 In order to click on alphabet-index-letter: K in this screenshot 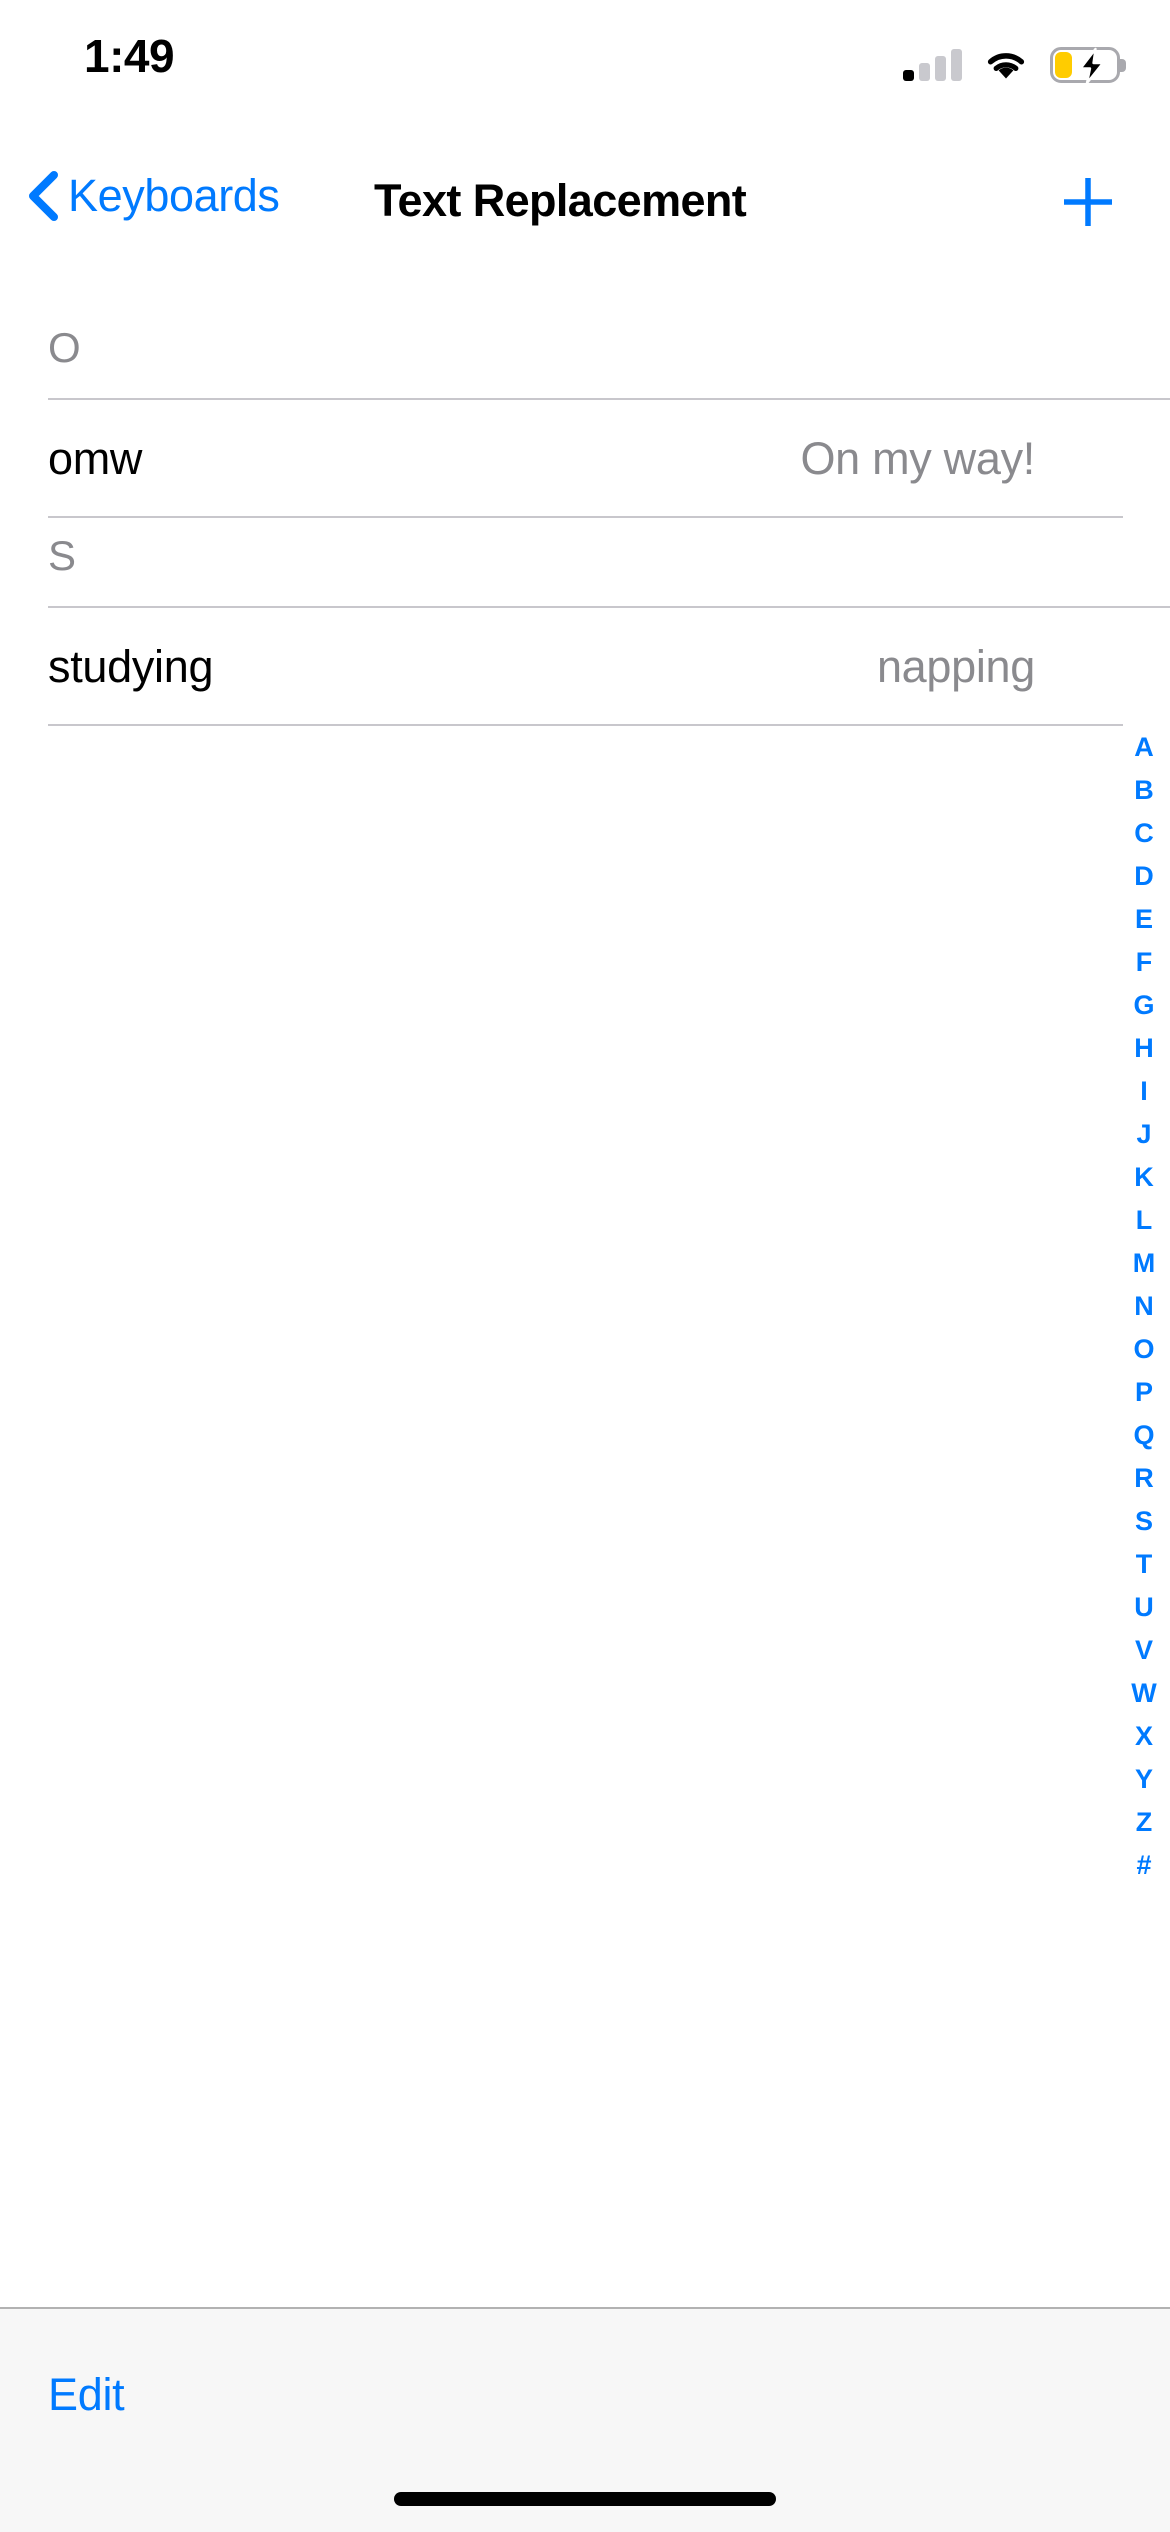, I will do `click(1144, 1177)`.